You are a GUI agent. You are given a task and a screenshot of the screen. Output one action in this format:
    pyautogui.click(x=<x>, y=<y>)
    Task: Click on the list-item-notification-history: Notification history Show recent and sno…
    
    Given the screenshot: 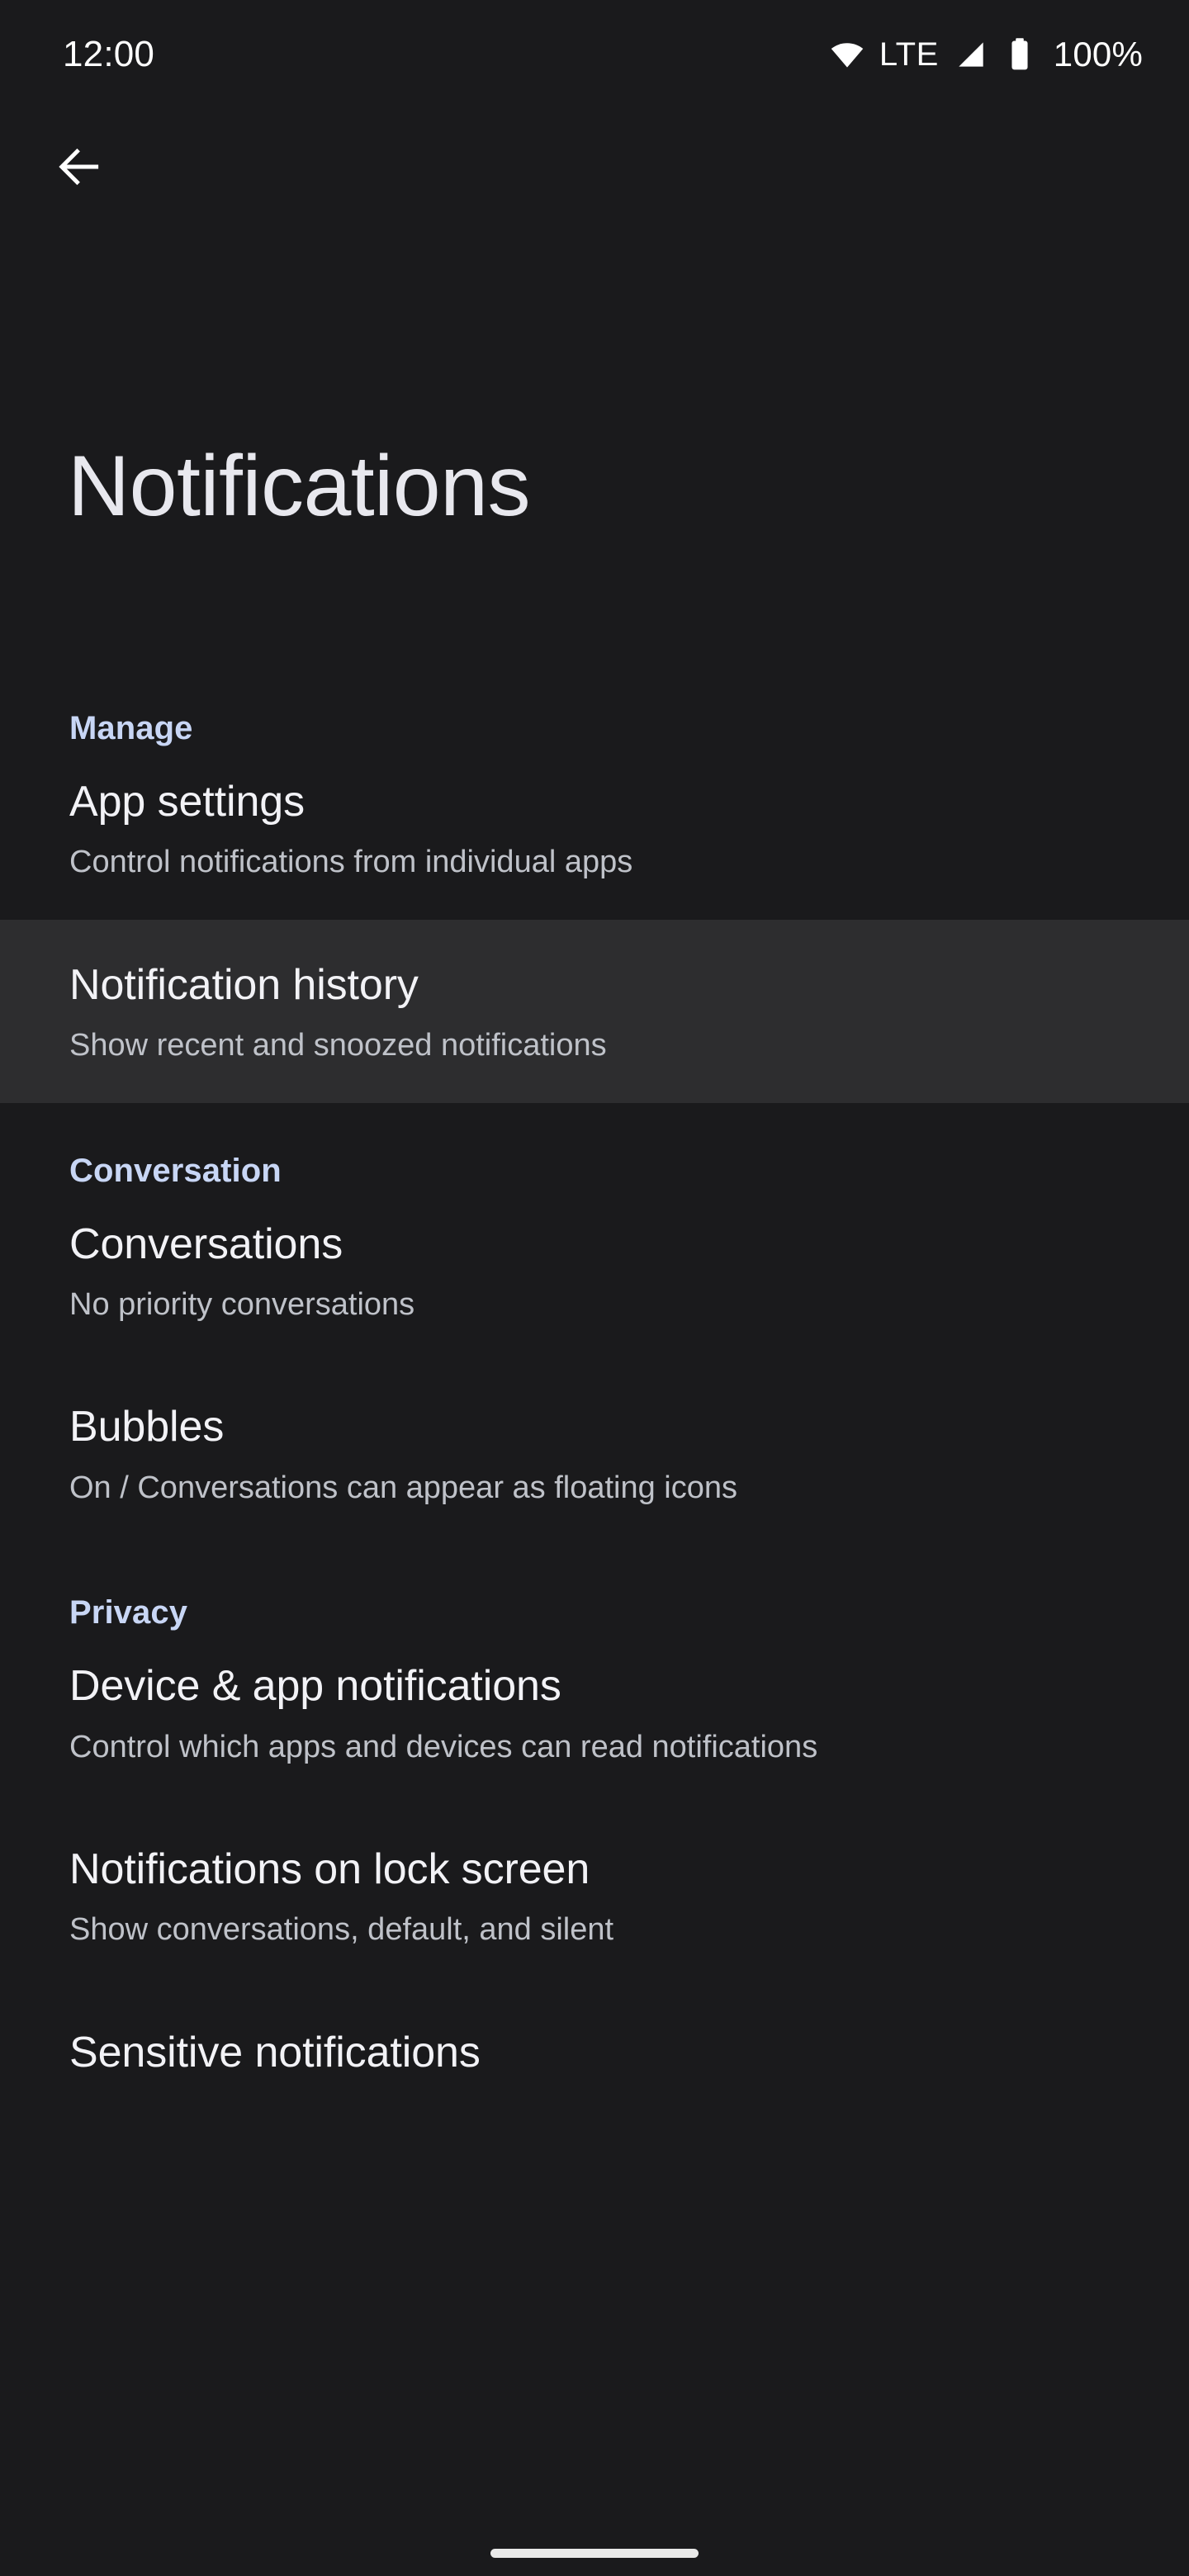 What is the action you would take?
    pyautogui.click(x=594, y=1011)
    